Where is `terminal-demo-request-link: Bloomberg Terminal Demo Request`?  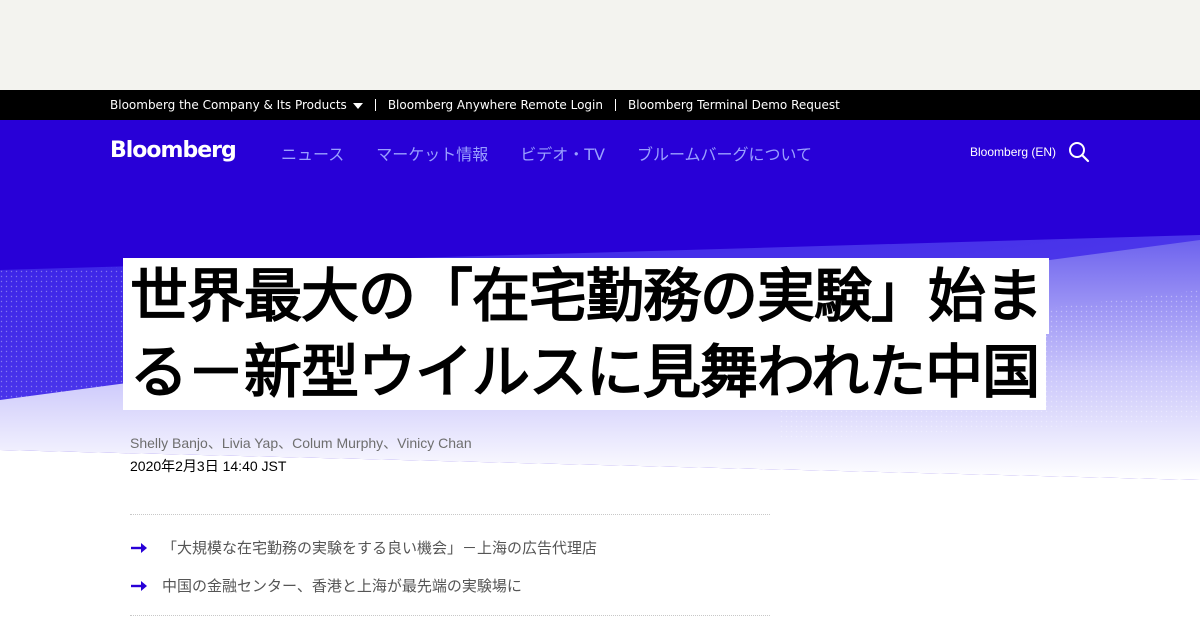 terminal-demo-request-link: Bloomberg Terminal Demo Request is located at coordinates (734, 105).